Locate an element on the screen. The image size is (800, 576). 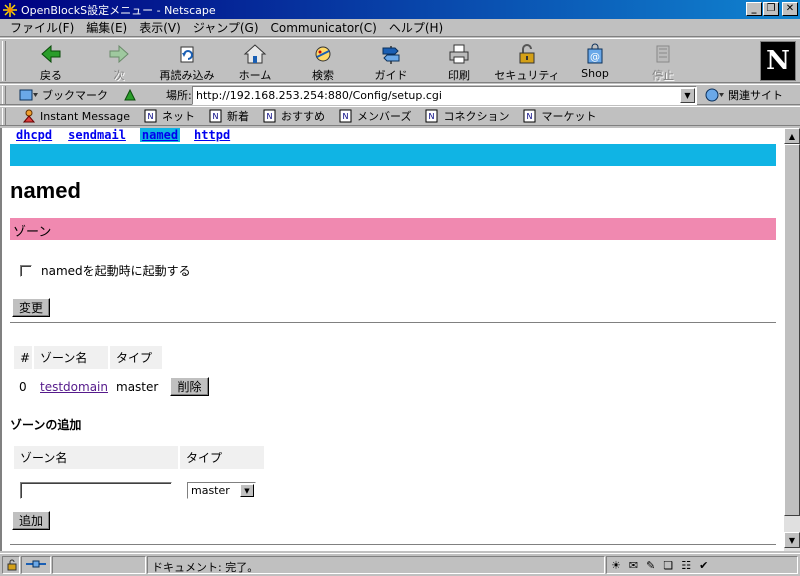
minimize-button: _ is located at coordinates (754, 9).